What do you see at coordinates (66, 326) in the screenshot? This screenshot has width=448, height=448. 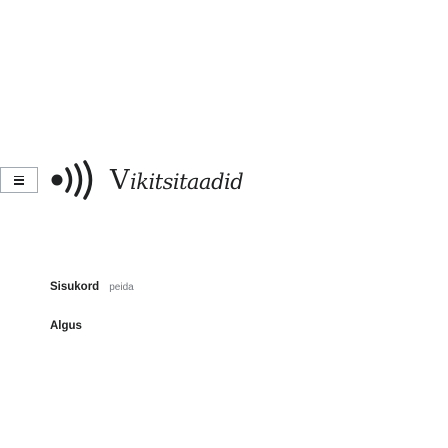 I see `toc-item-algus: Algus` at bounding box center [66, 326].